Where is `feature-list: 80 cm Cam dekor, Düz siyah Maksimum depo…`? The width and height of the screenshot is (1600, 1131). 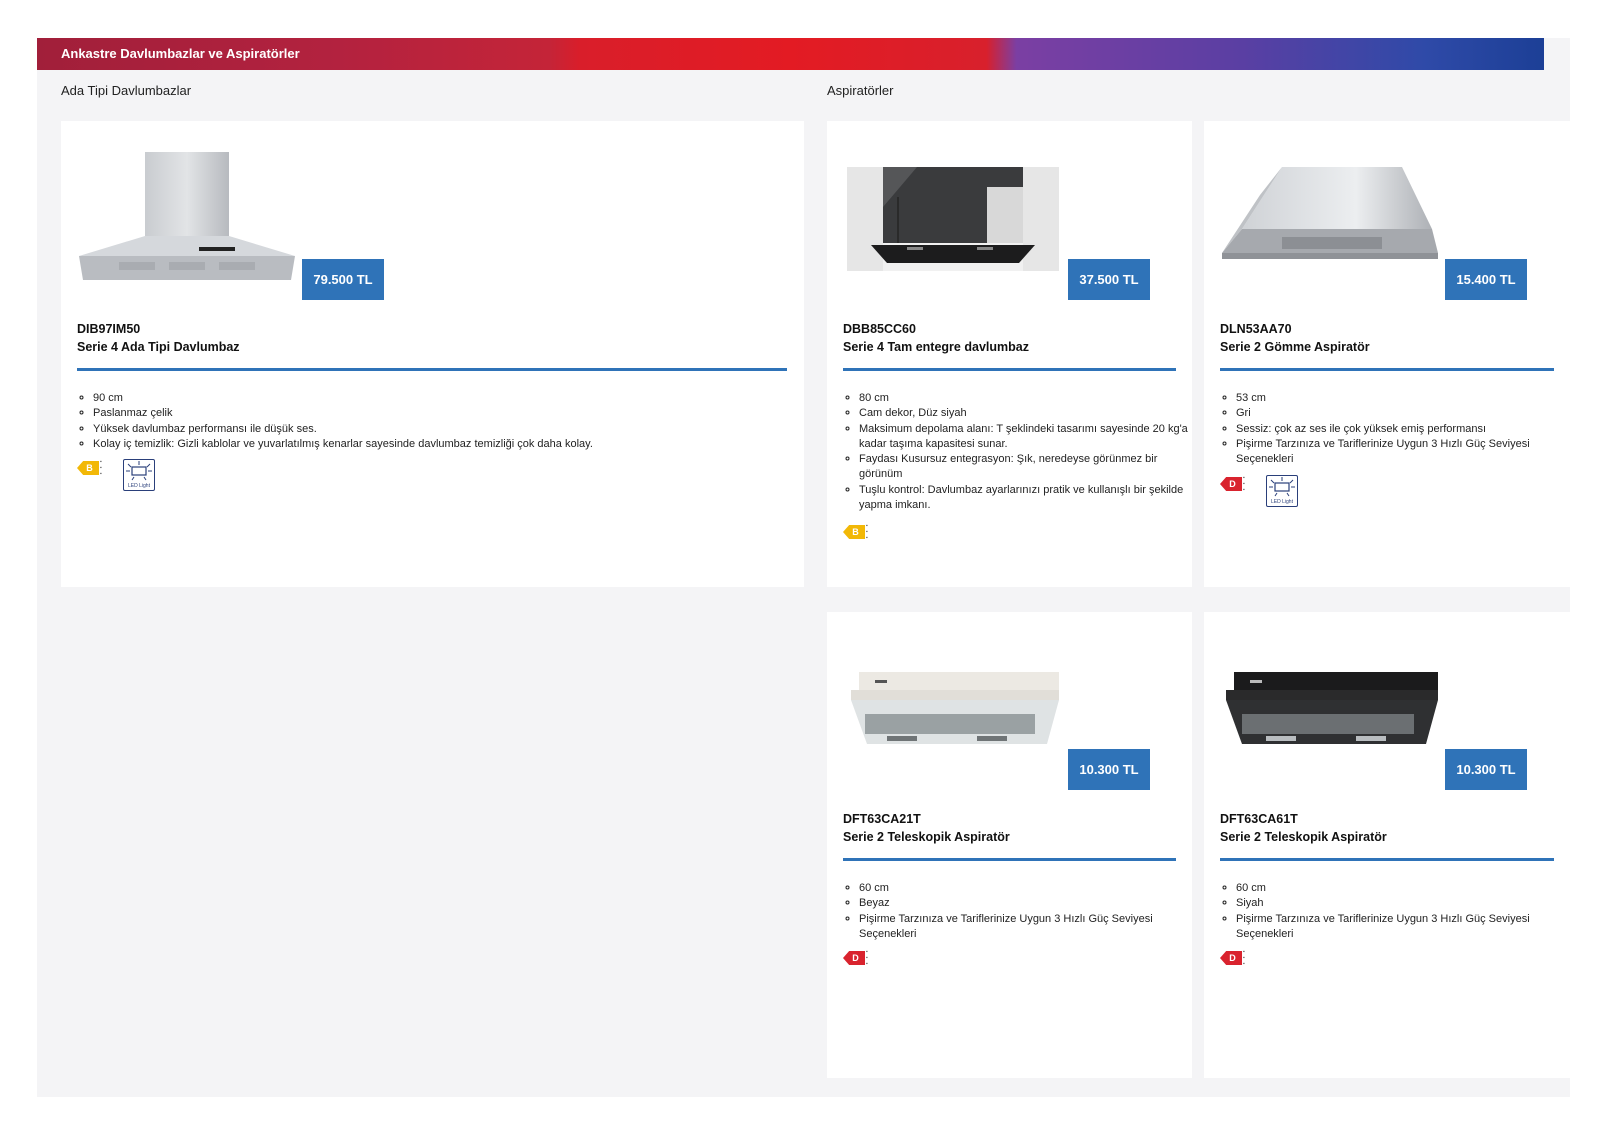
feature-list: 80 cm Cam dekor, Düz siyah Maksimum depo… is located at coordinates (1017, 452).